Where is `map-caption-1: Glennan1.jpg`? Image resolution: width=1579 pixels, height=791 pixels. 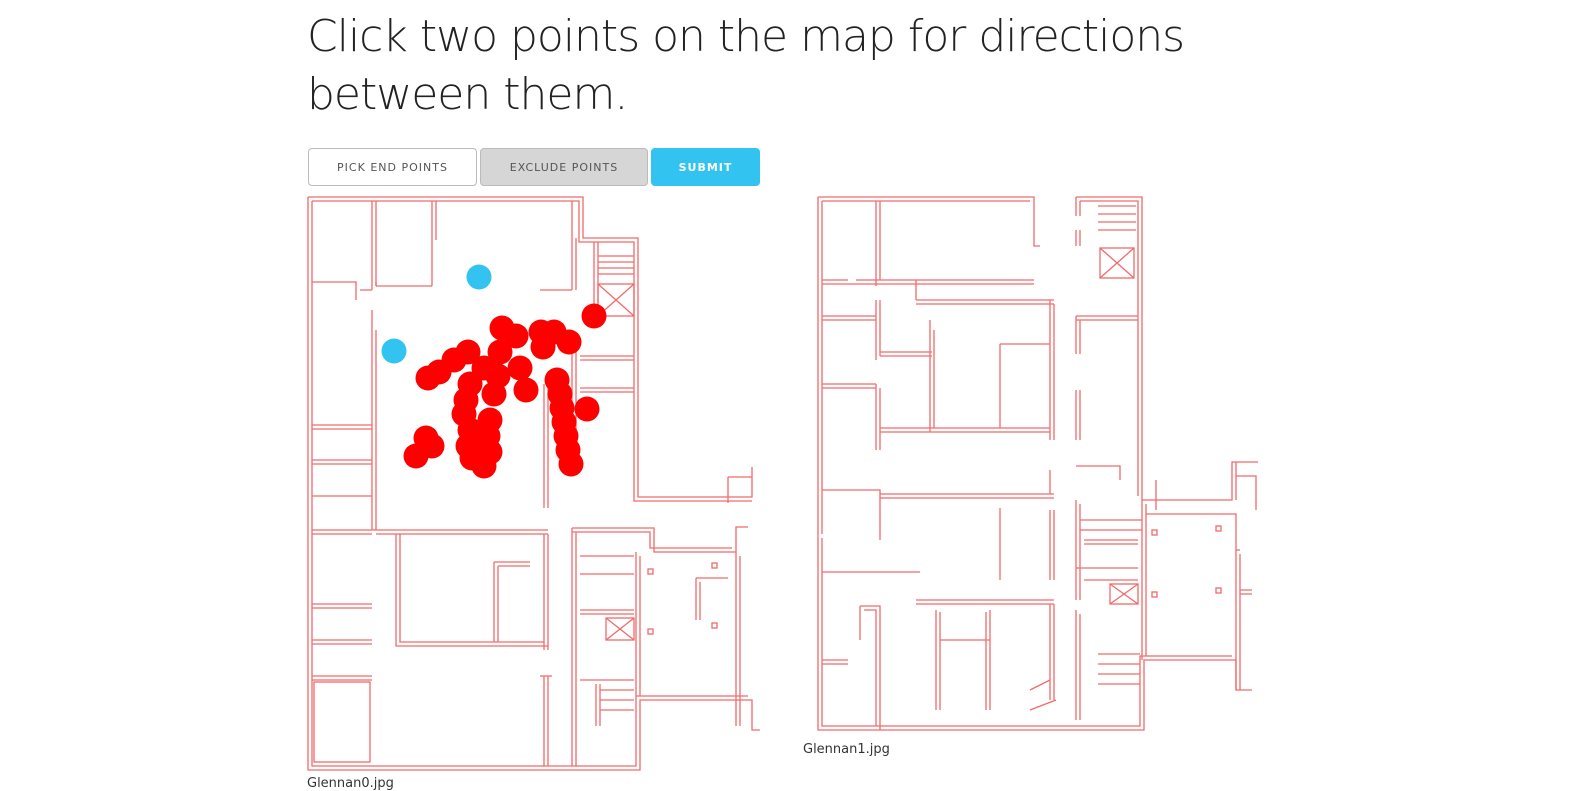 map-caption-1: Glennan1.jpg is located at coordinates (846, 749).